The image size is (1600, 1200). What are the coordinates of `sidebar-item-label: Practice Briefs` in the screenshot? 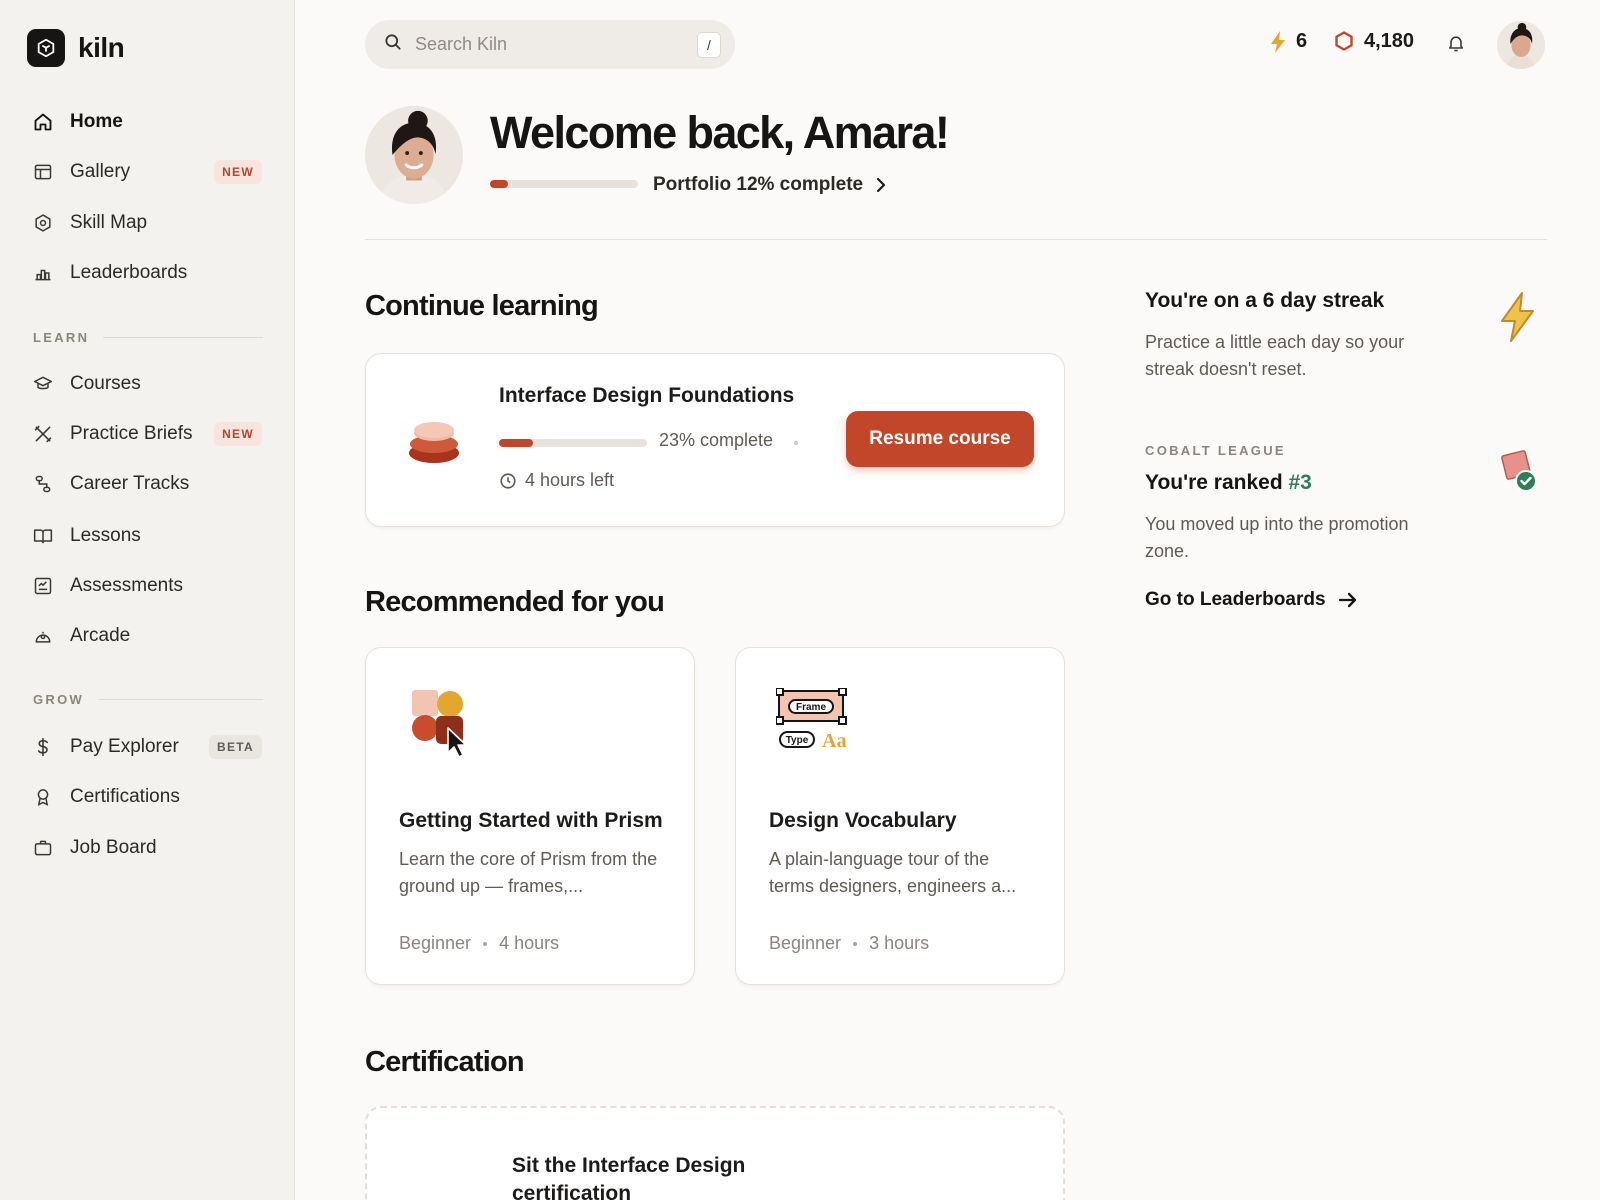 It's located at (131, 433).